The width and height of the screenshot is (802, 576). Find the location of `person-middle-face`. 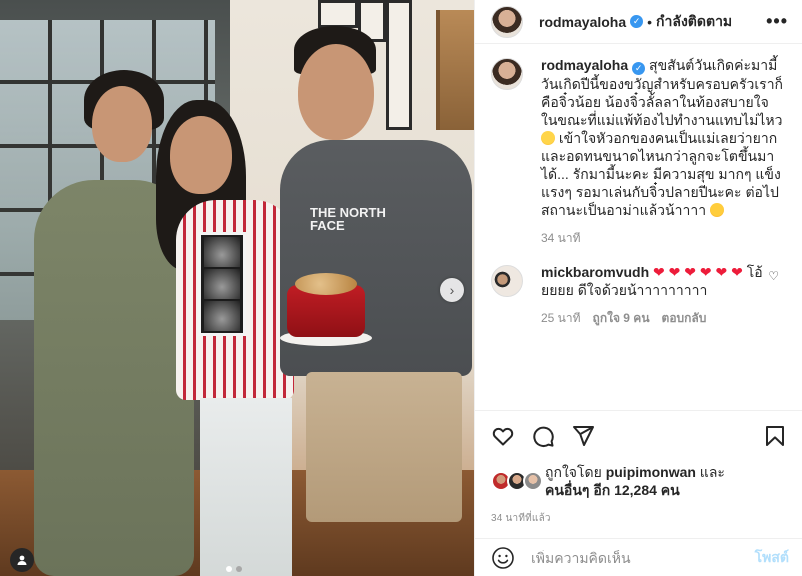

person-middle-face is located at coordinates (201, 155).